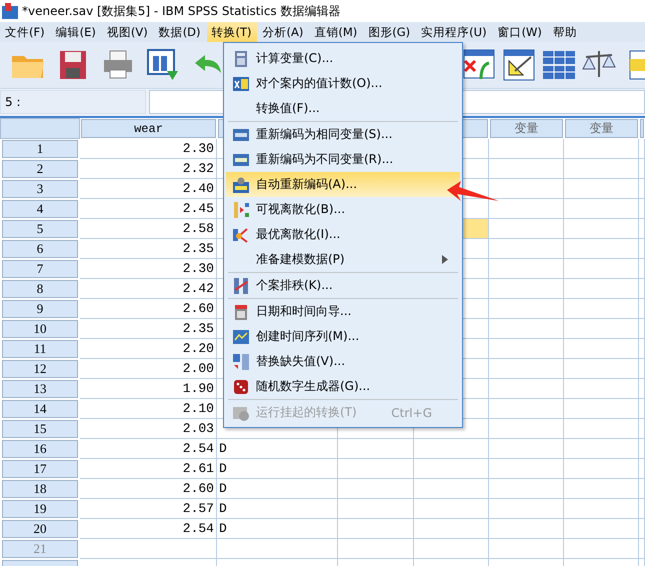 Image resolution: width=645 pixels, height=566 pixels. I want to click on table-cell: 2.32, so click(148, 169).